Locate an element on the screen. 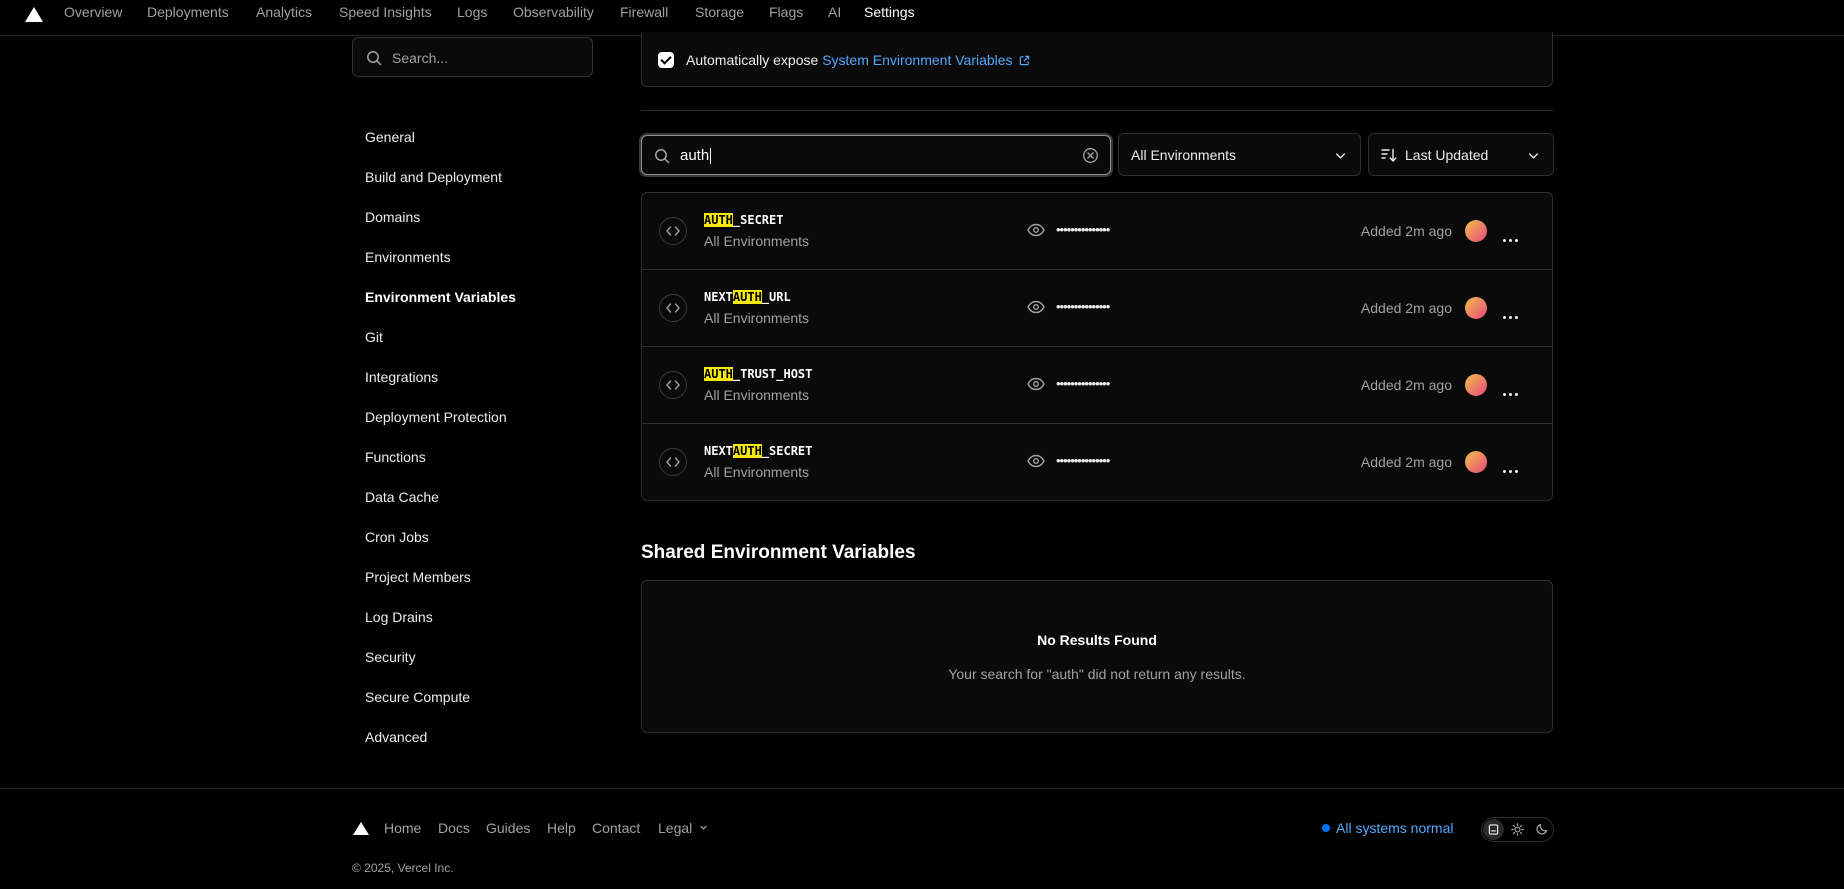 This screenshot has height=889, width=1844. tab-flags: Flags is located at coordinates (786, 17).